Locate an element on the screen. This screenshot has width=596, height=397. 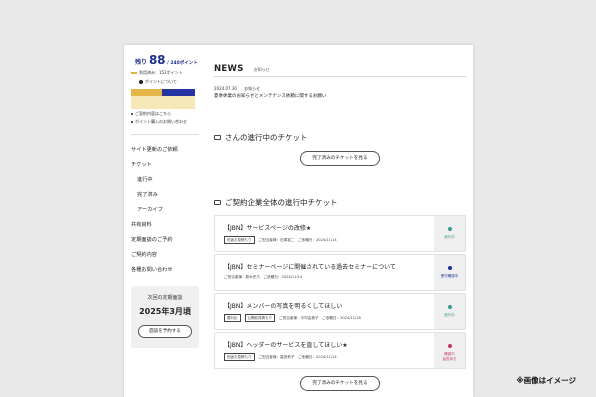
sidebar-nav-item: 定期面談のご予約 is located at coordinates (163, 240).